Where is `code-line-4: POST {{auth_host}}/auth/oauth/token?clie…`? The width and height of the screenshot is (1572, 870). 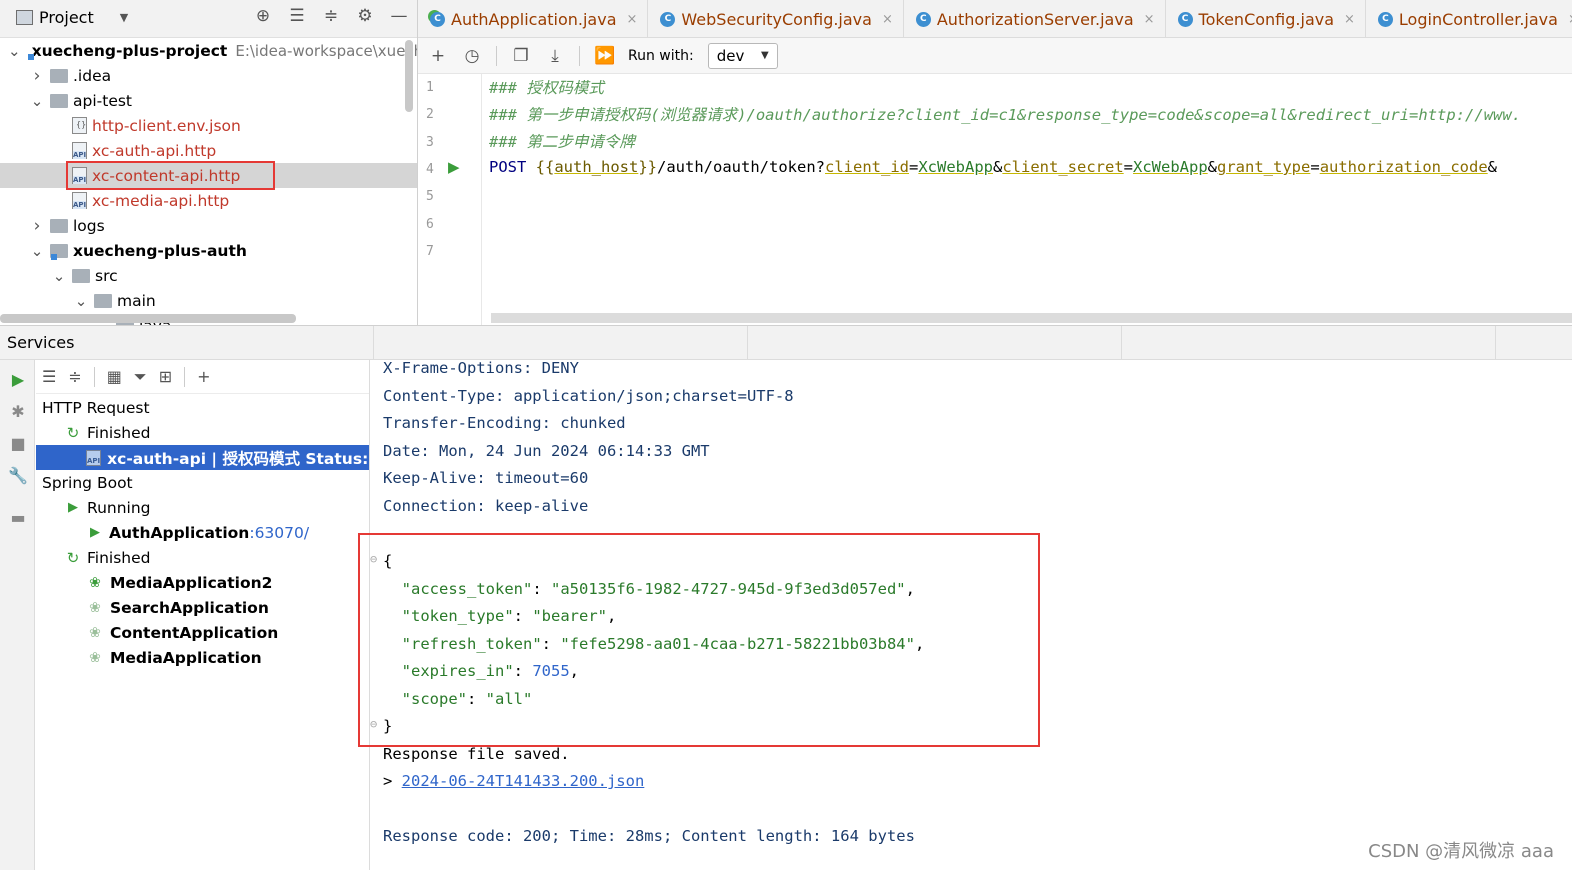
code-line-4: POST {{auth_host}}/auth/oauth/token?clie… is located at coordinates (993, 171).